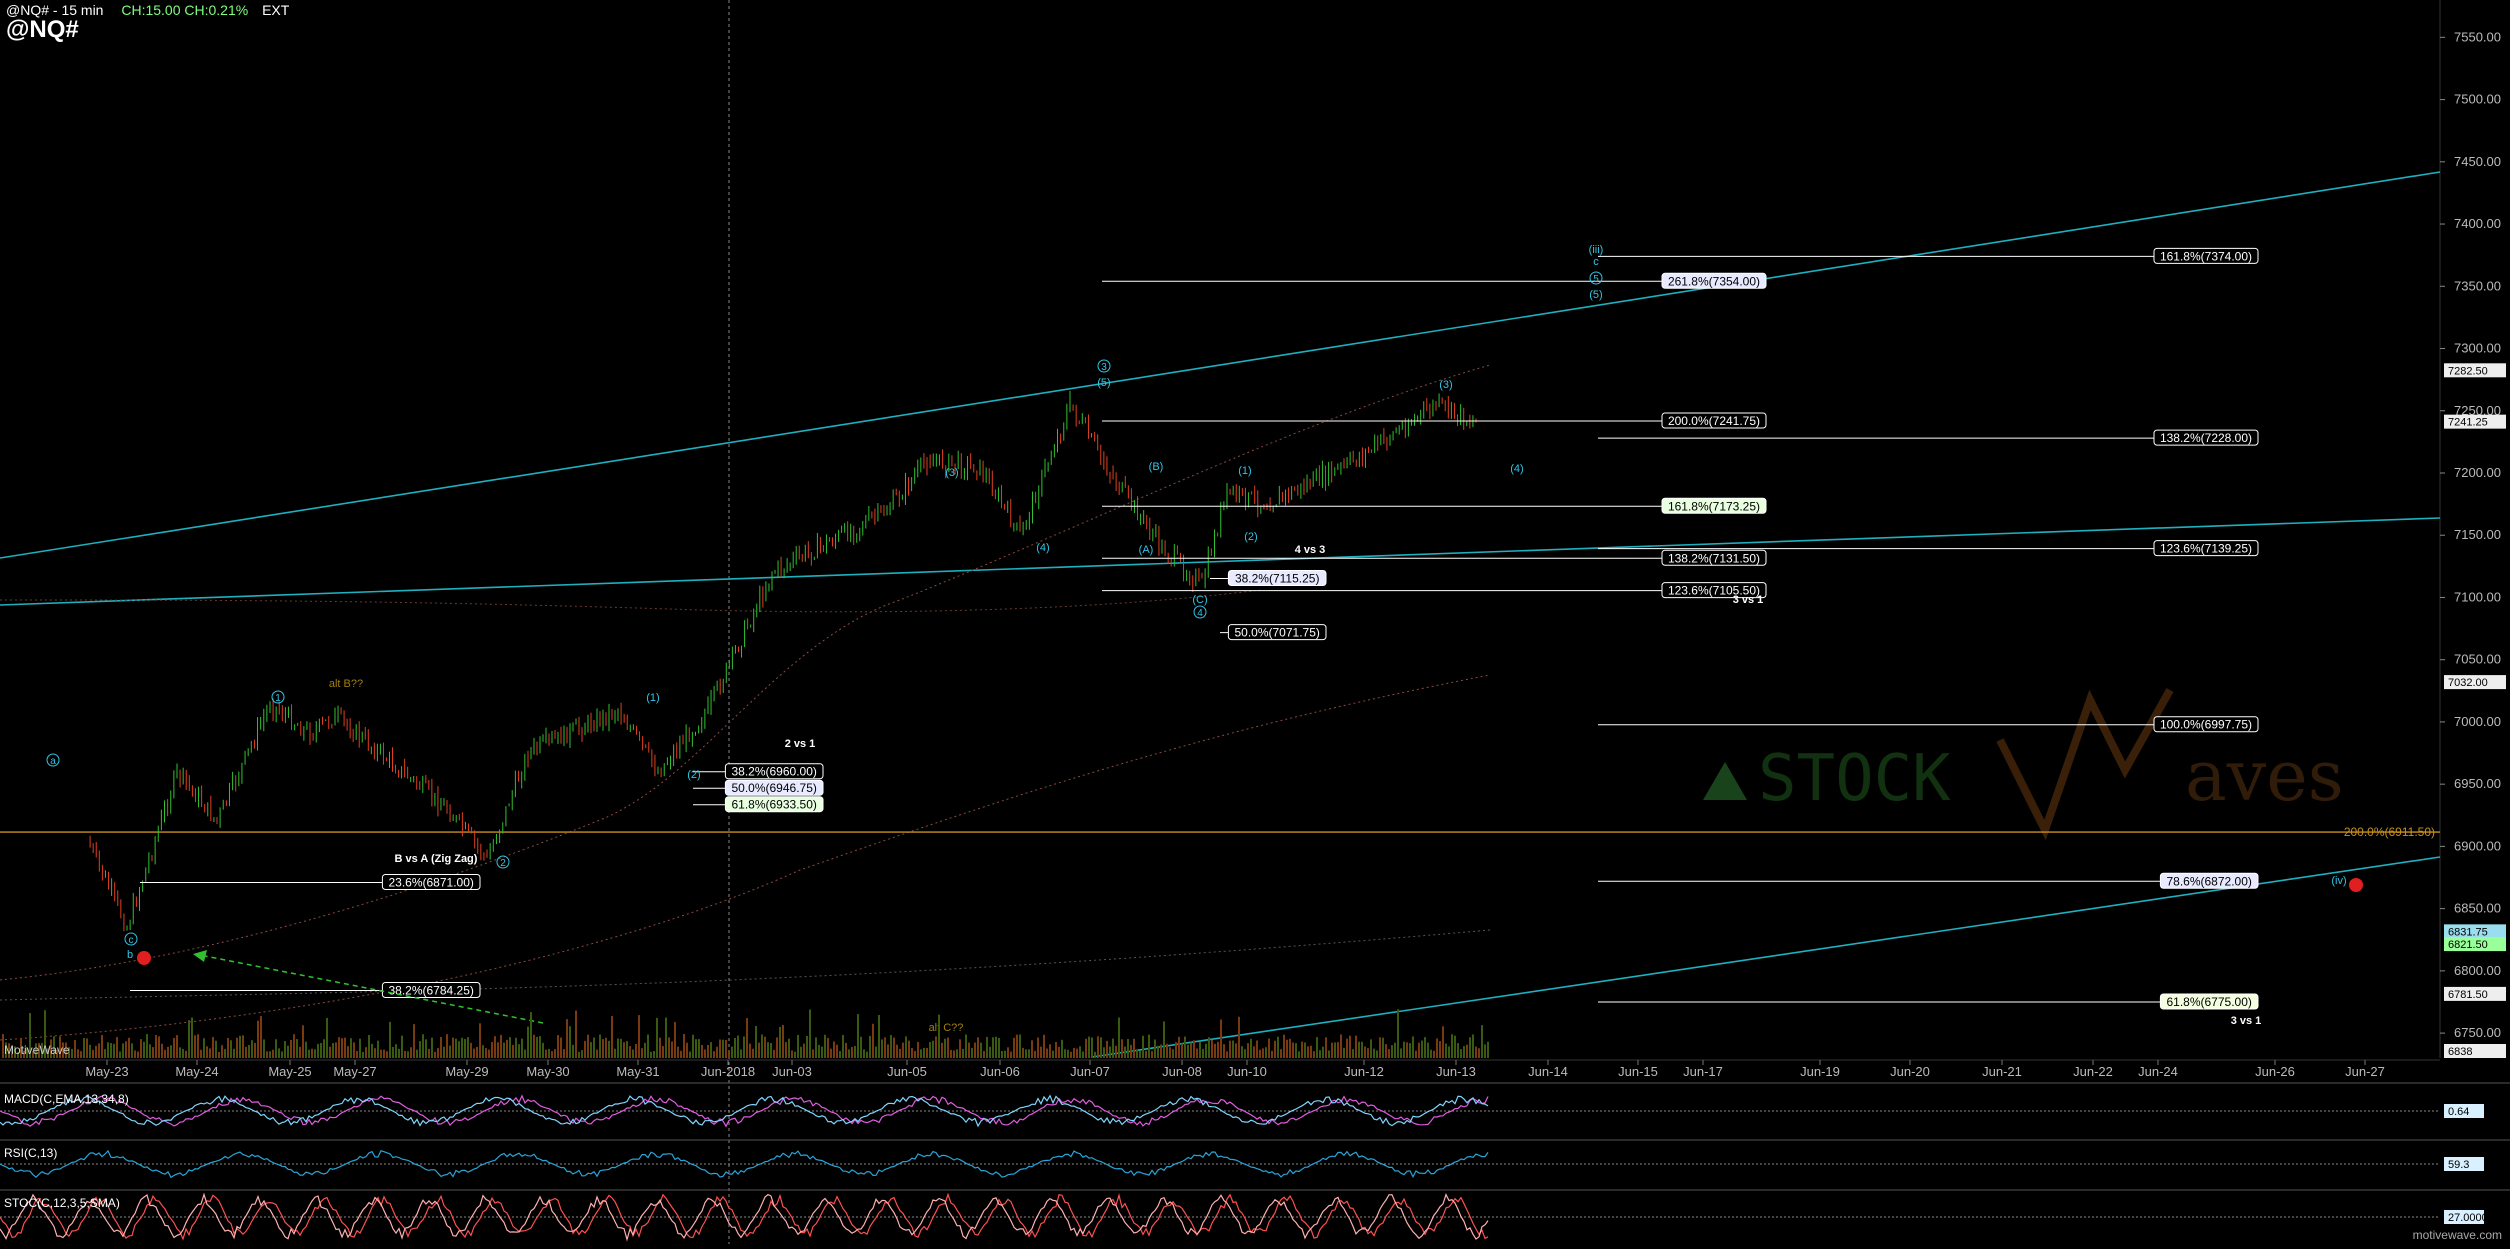 The image size is (2510, 1249). Describe the element at coordinates (2477, 36) in the screenshot. I see `y-tick-label: 7550.00` at that location.